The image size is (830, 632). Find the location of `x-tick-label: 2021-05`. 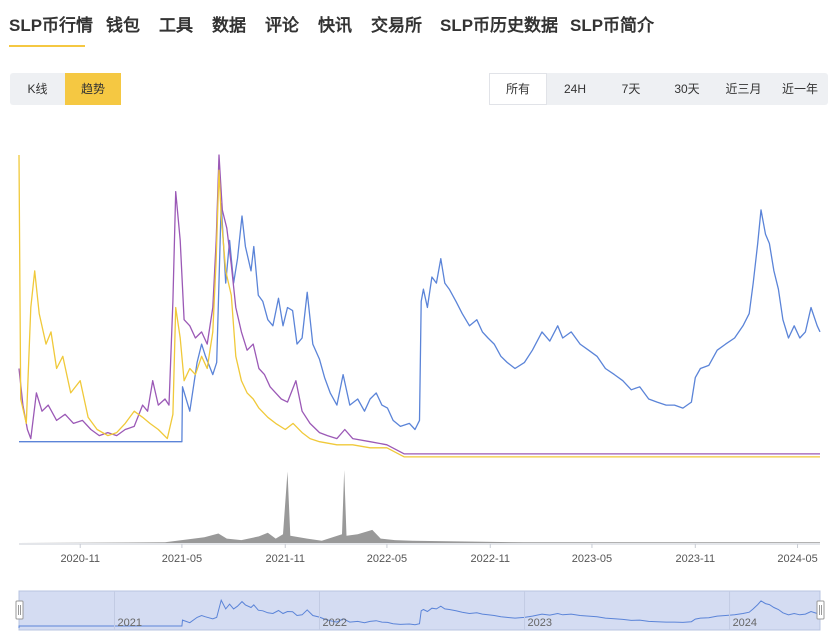

x-tick-label: 2021-05 is located at coordinates (182, 559).